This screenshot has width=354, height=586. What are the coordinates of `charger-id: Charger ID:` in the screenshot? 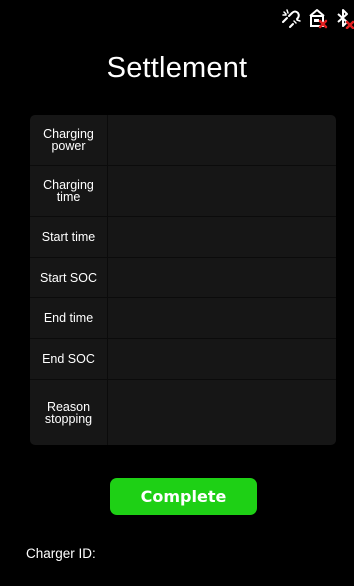 It's located at (64, 553).